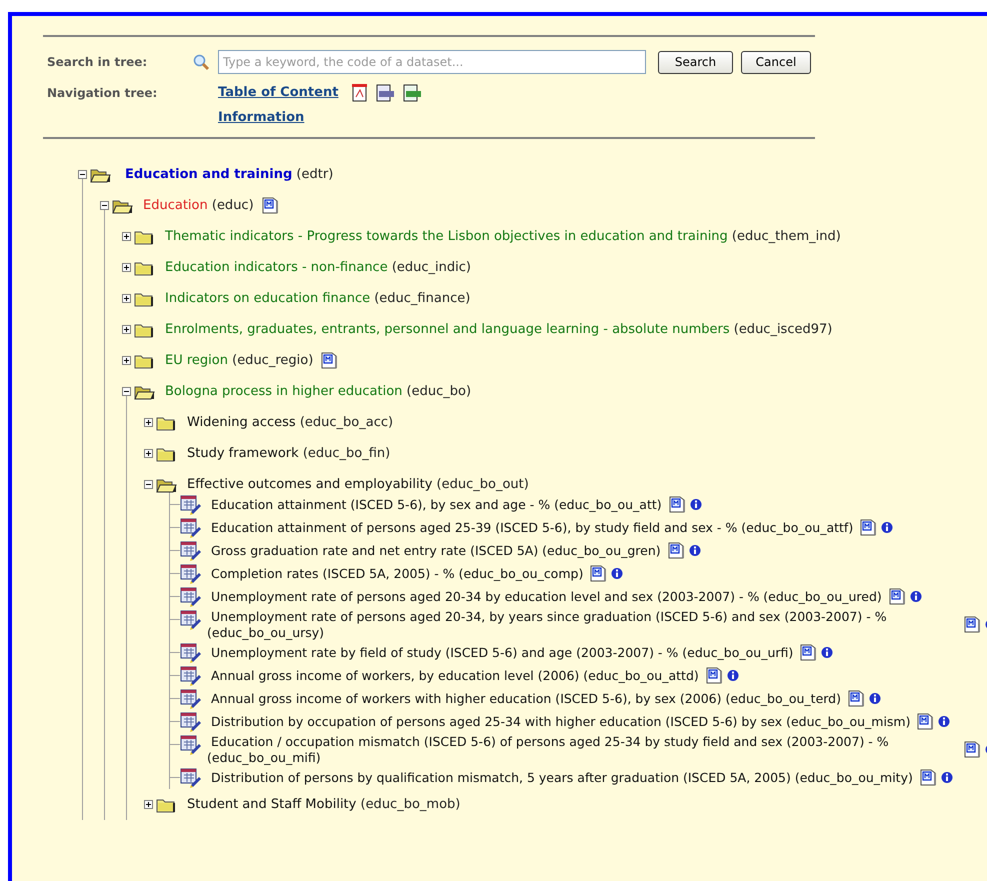 The image size is (987, 881). Describe the element at coordinates (290, 422) in the screenshot. I see `folder-label: Widening access (educ_bo_acc)` at that location.